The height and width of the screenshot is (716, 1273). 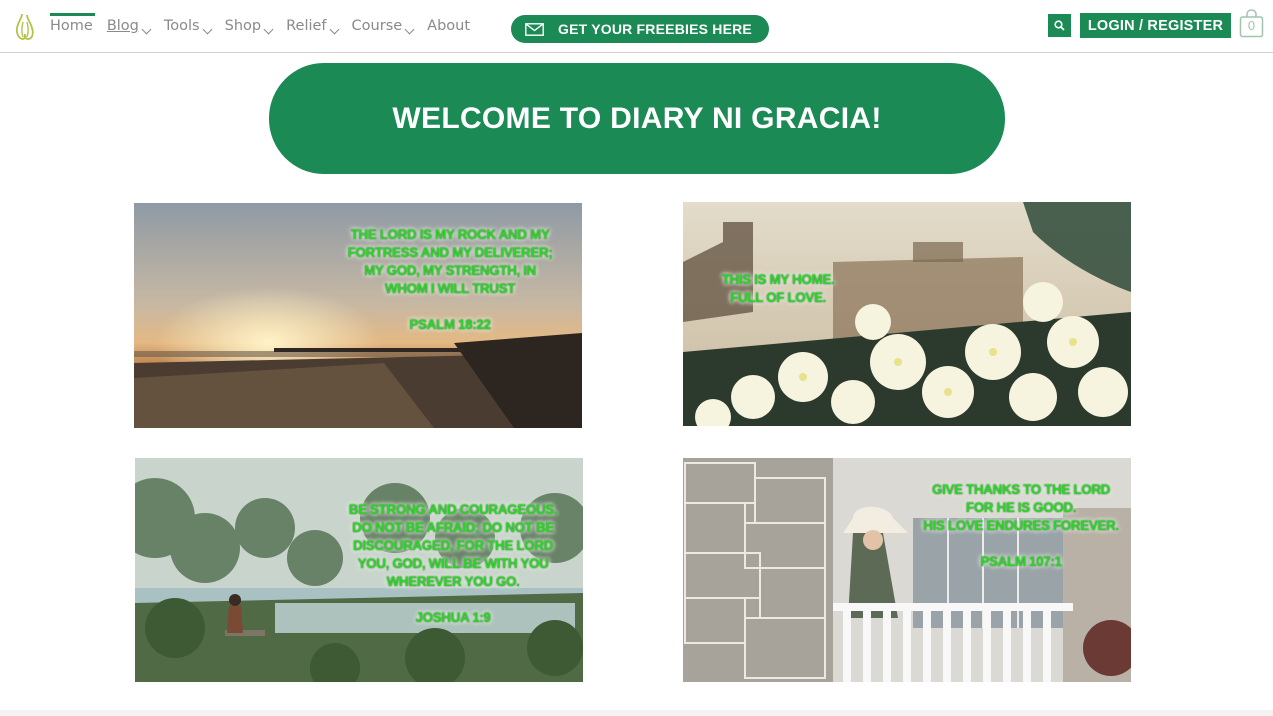 I want to click on verse-line: YOU, GOD, WILL BE WITH YOU, so click(x=453, y=563).